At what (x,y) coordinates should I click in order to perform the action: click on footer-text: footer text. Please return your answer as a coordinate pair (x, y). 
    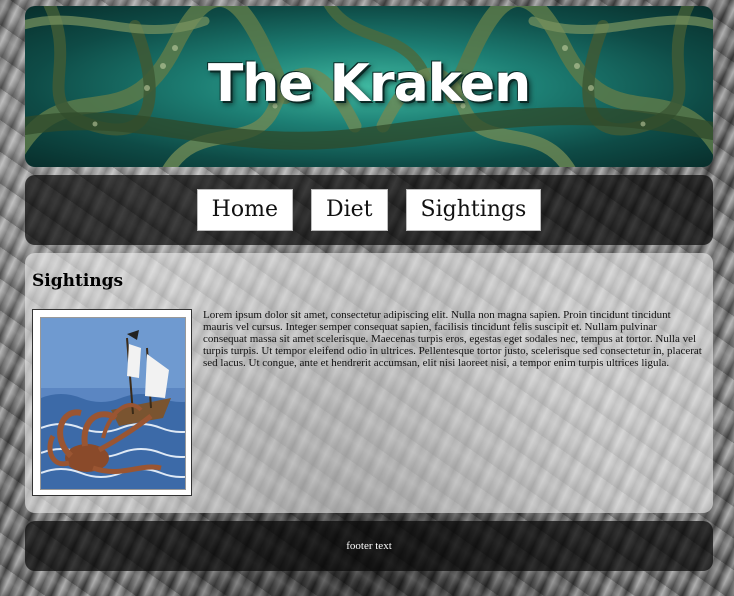
    Looking at the image, I should click on (369, 546).